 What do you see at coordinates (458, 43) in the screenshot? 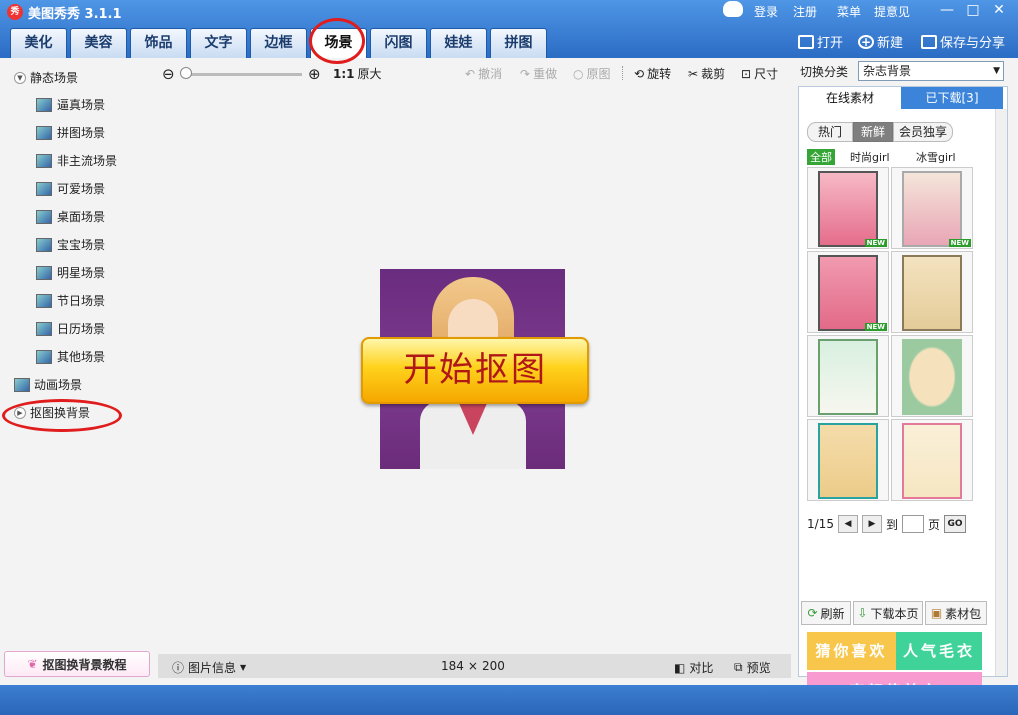
I see `tab-doll: 娃娃` at bounding box center [458, 43].